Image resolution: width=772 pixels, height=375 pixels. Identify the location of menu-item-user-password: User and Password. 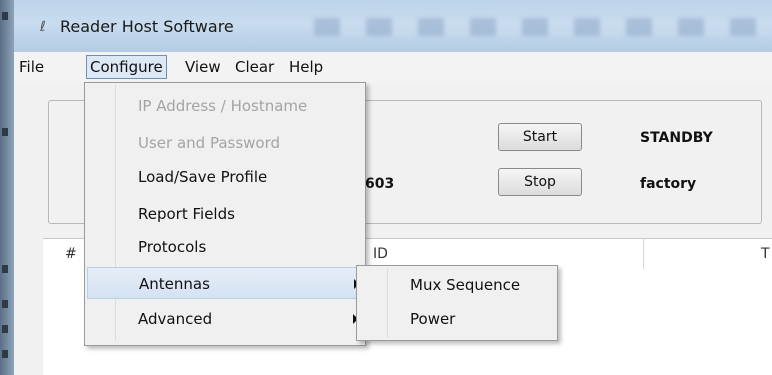
(225, 143).